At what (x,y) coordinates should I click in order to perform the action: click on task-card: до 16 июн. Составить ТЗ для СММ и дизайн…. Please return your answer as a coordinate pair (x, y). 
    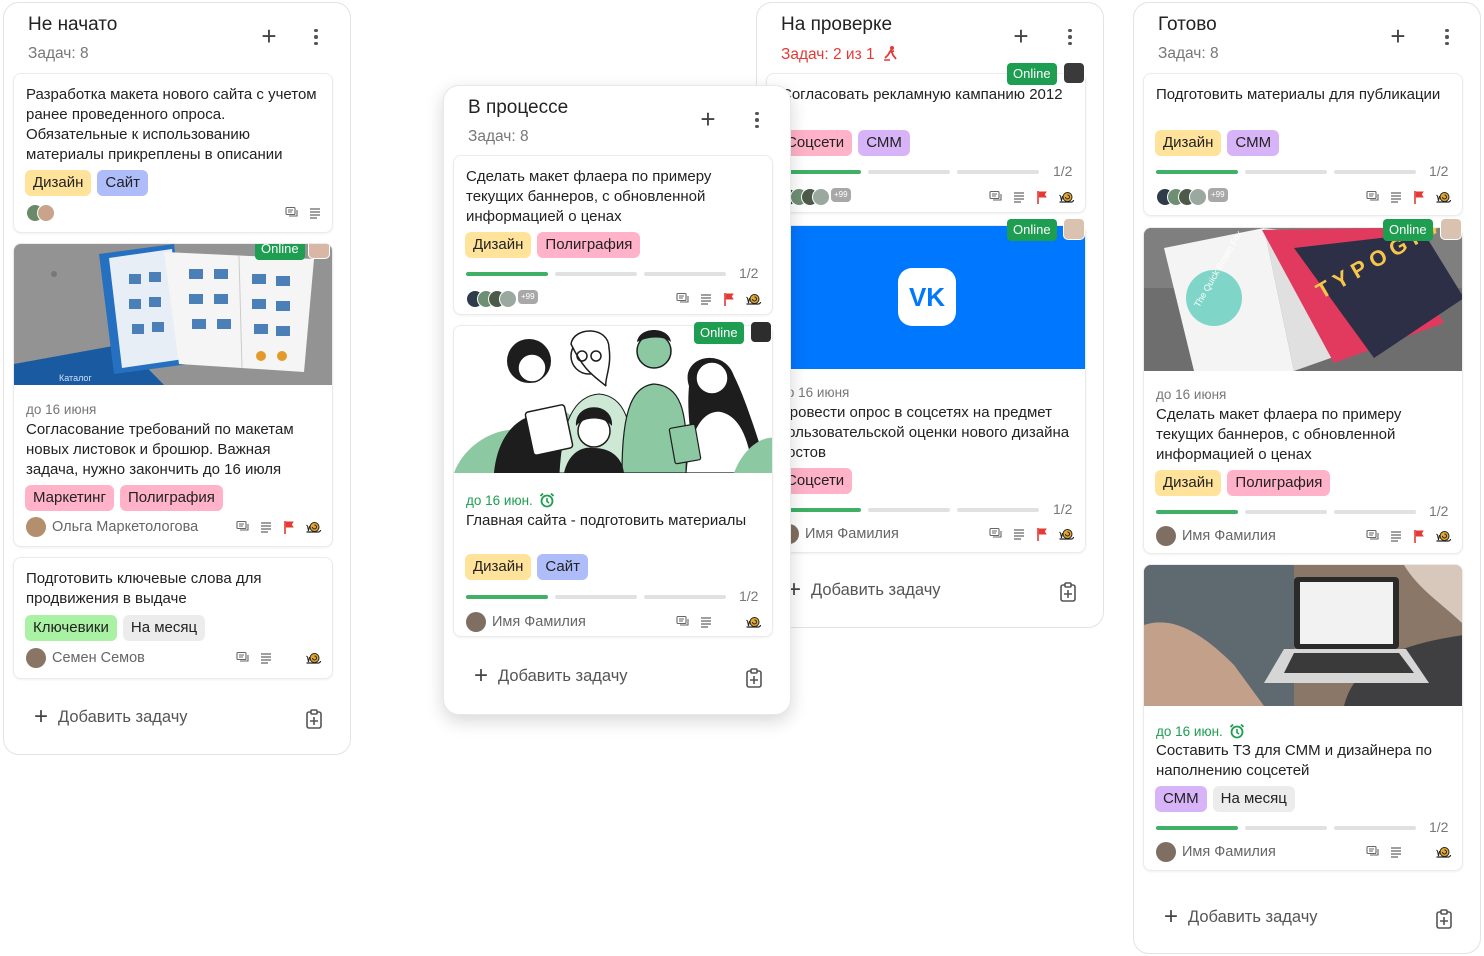
    Looking at the image, I should click on (1303, 717).